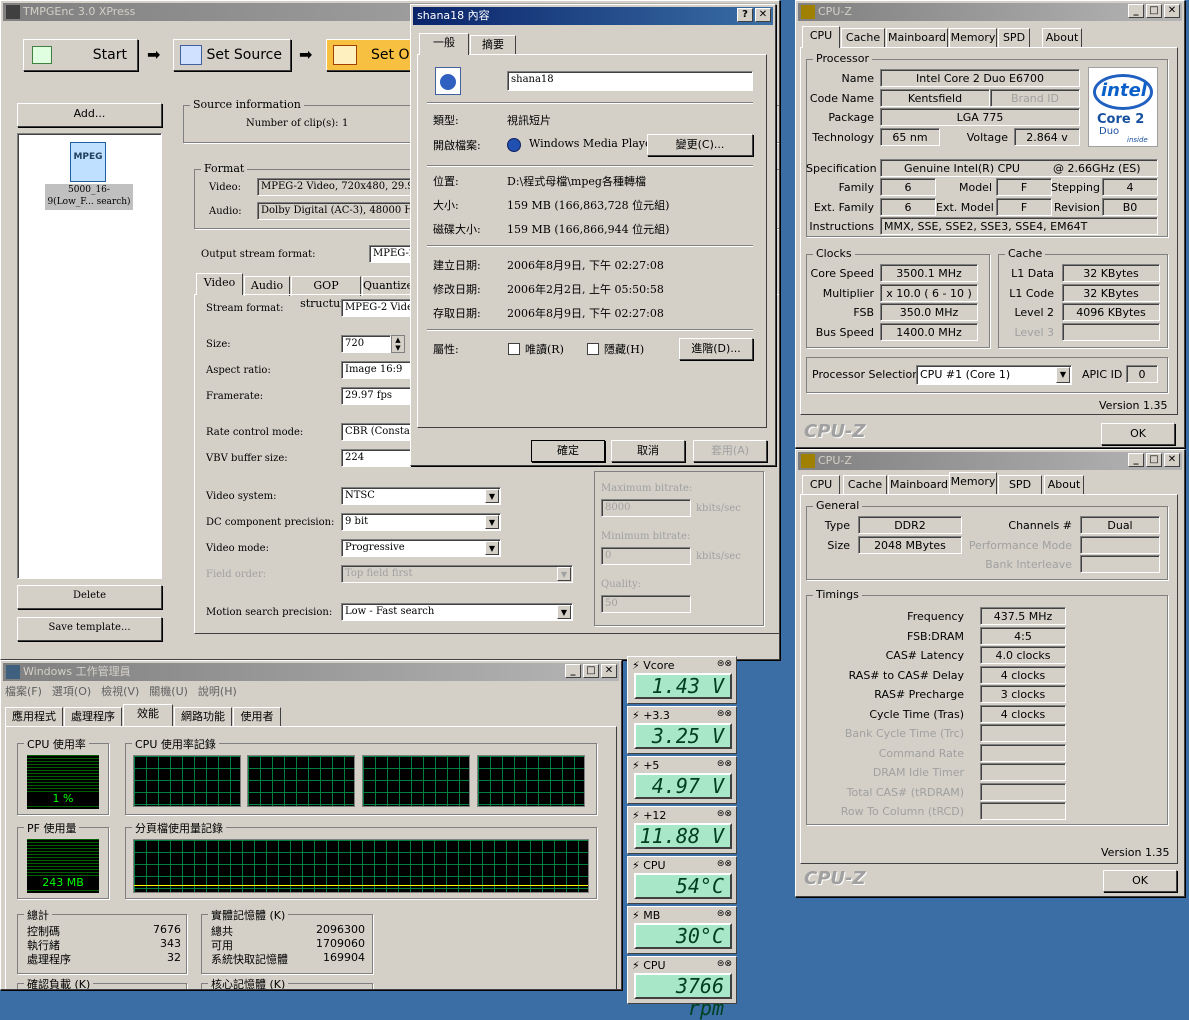 This screenshot has width=1189, height=1020. What do you see at coordinates (682, 730) in the screenshot?
I see `sensor-gadget: ⚡ +3.3 ⊜⊗ 3.25 V` at bounding box center [682, 730].